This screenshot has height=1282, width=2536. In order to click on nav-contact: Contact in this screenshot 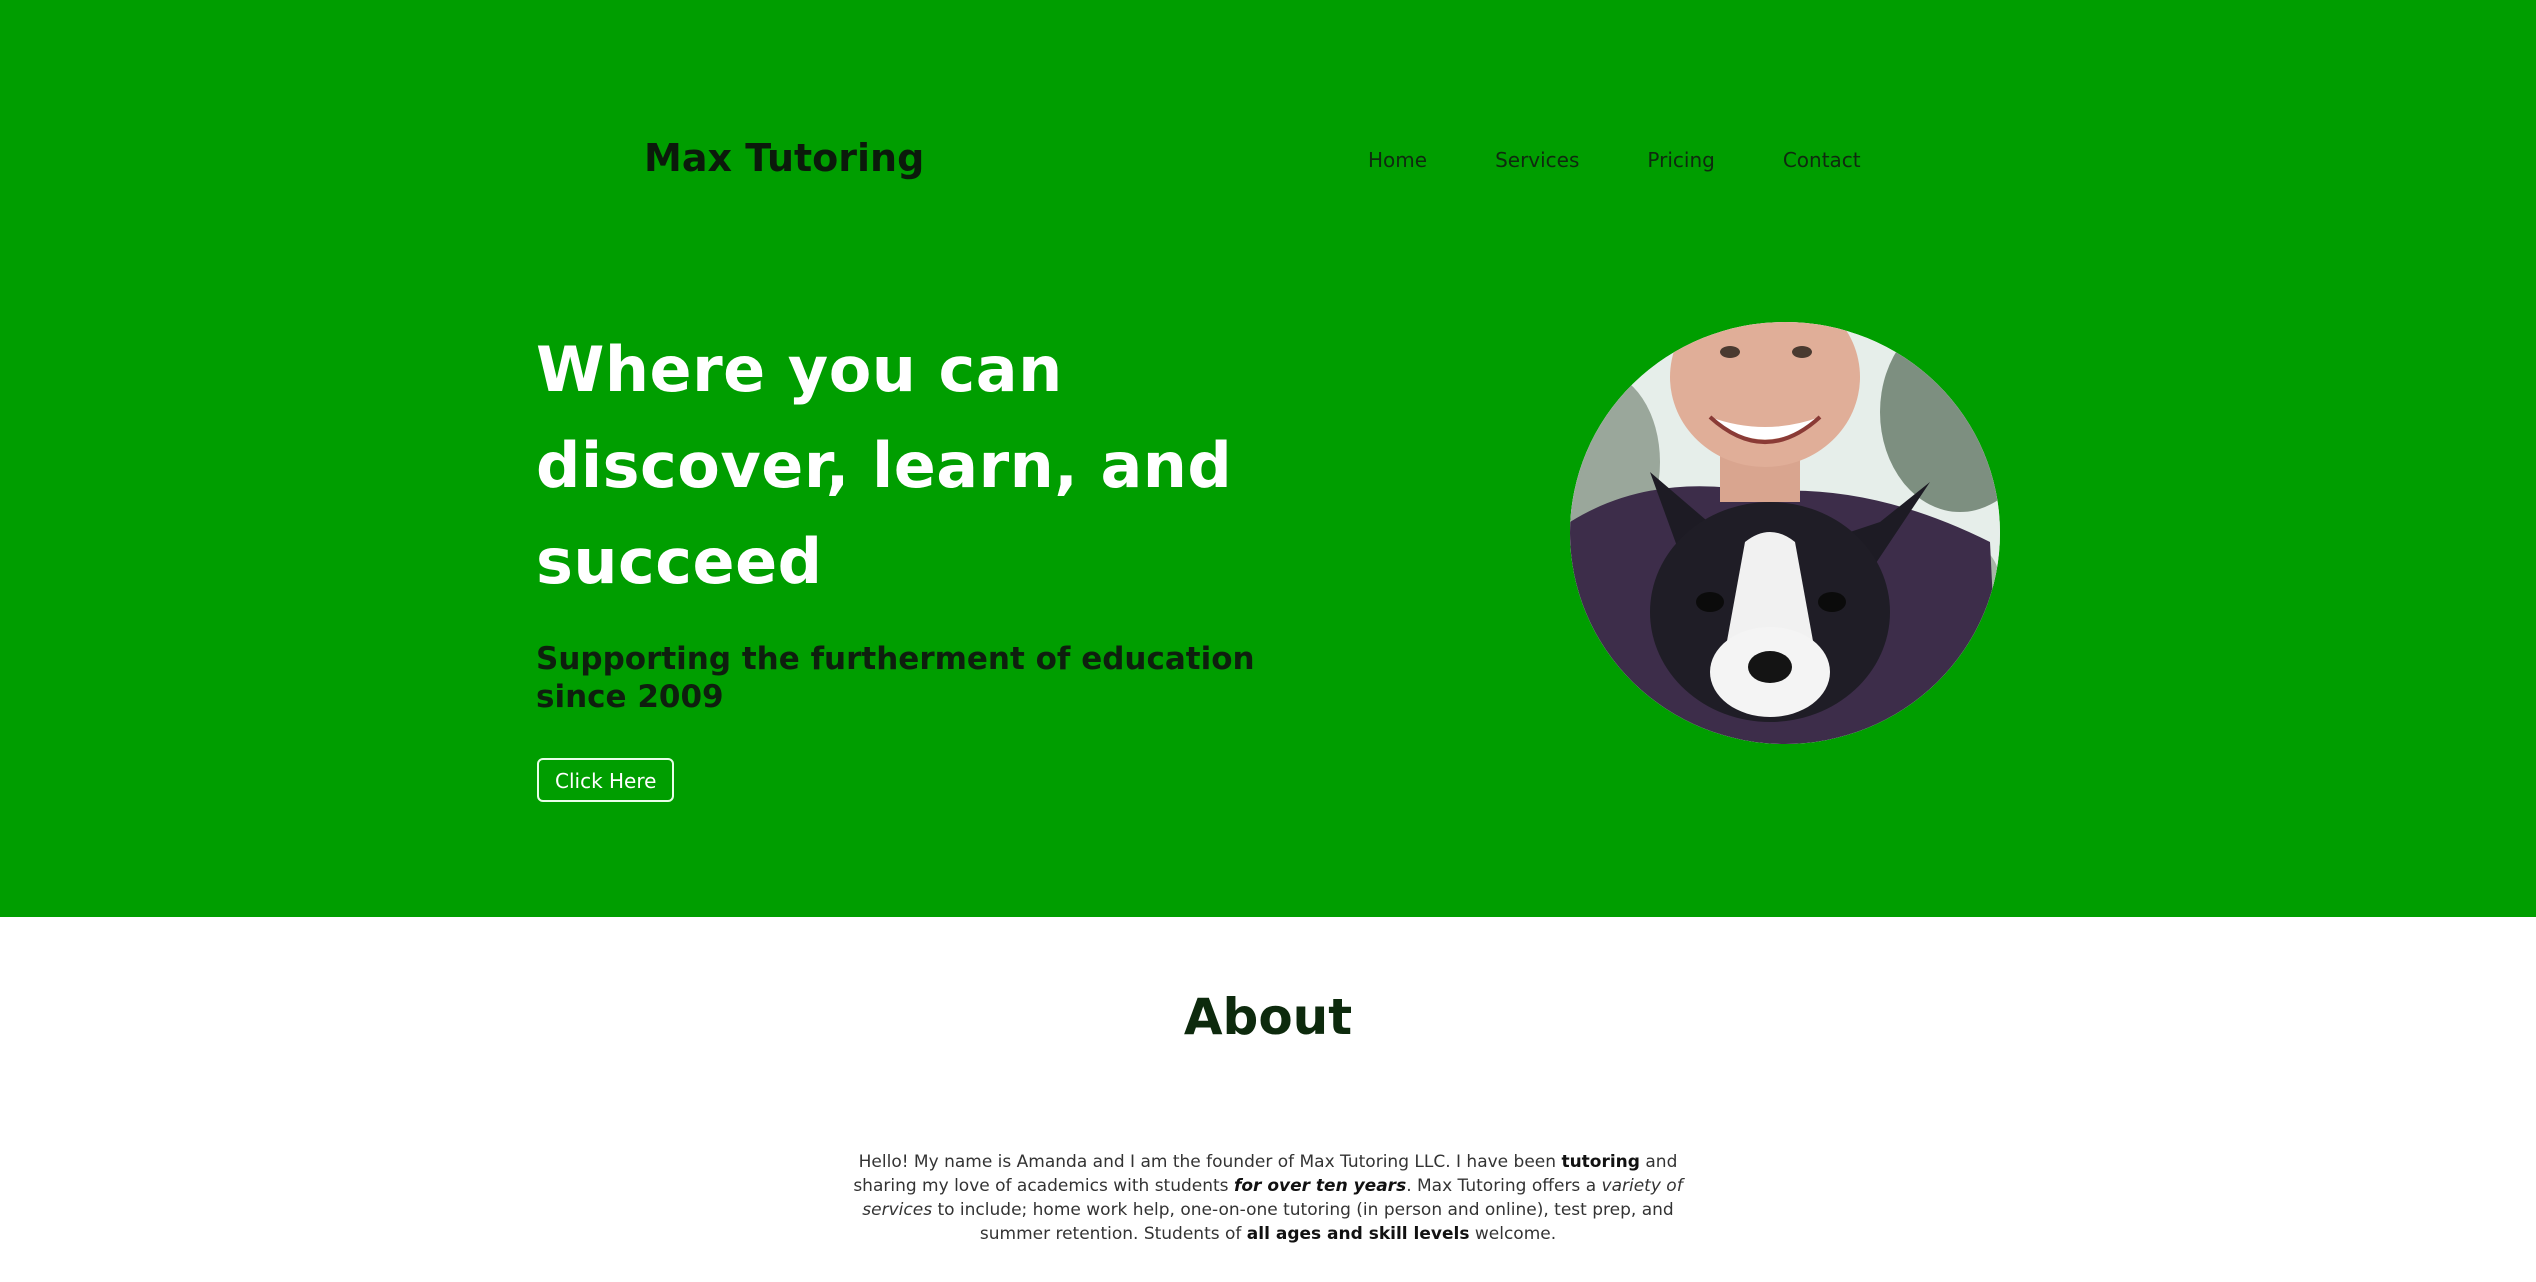, I will do `click(1822, 160)`.